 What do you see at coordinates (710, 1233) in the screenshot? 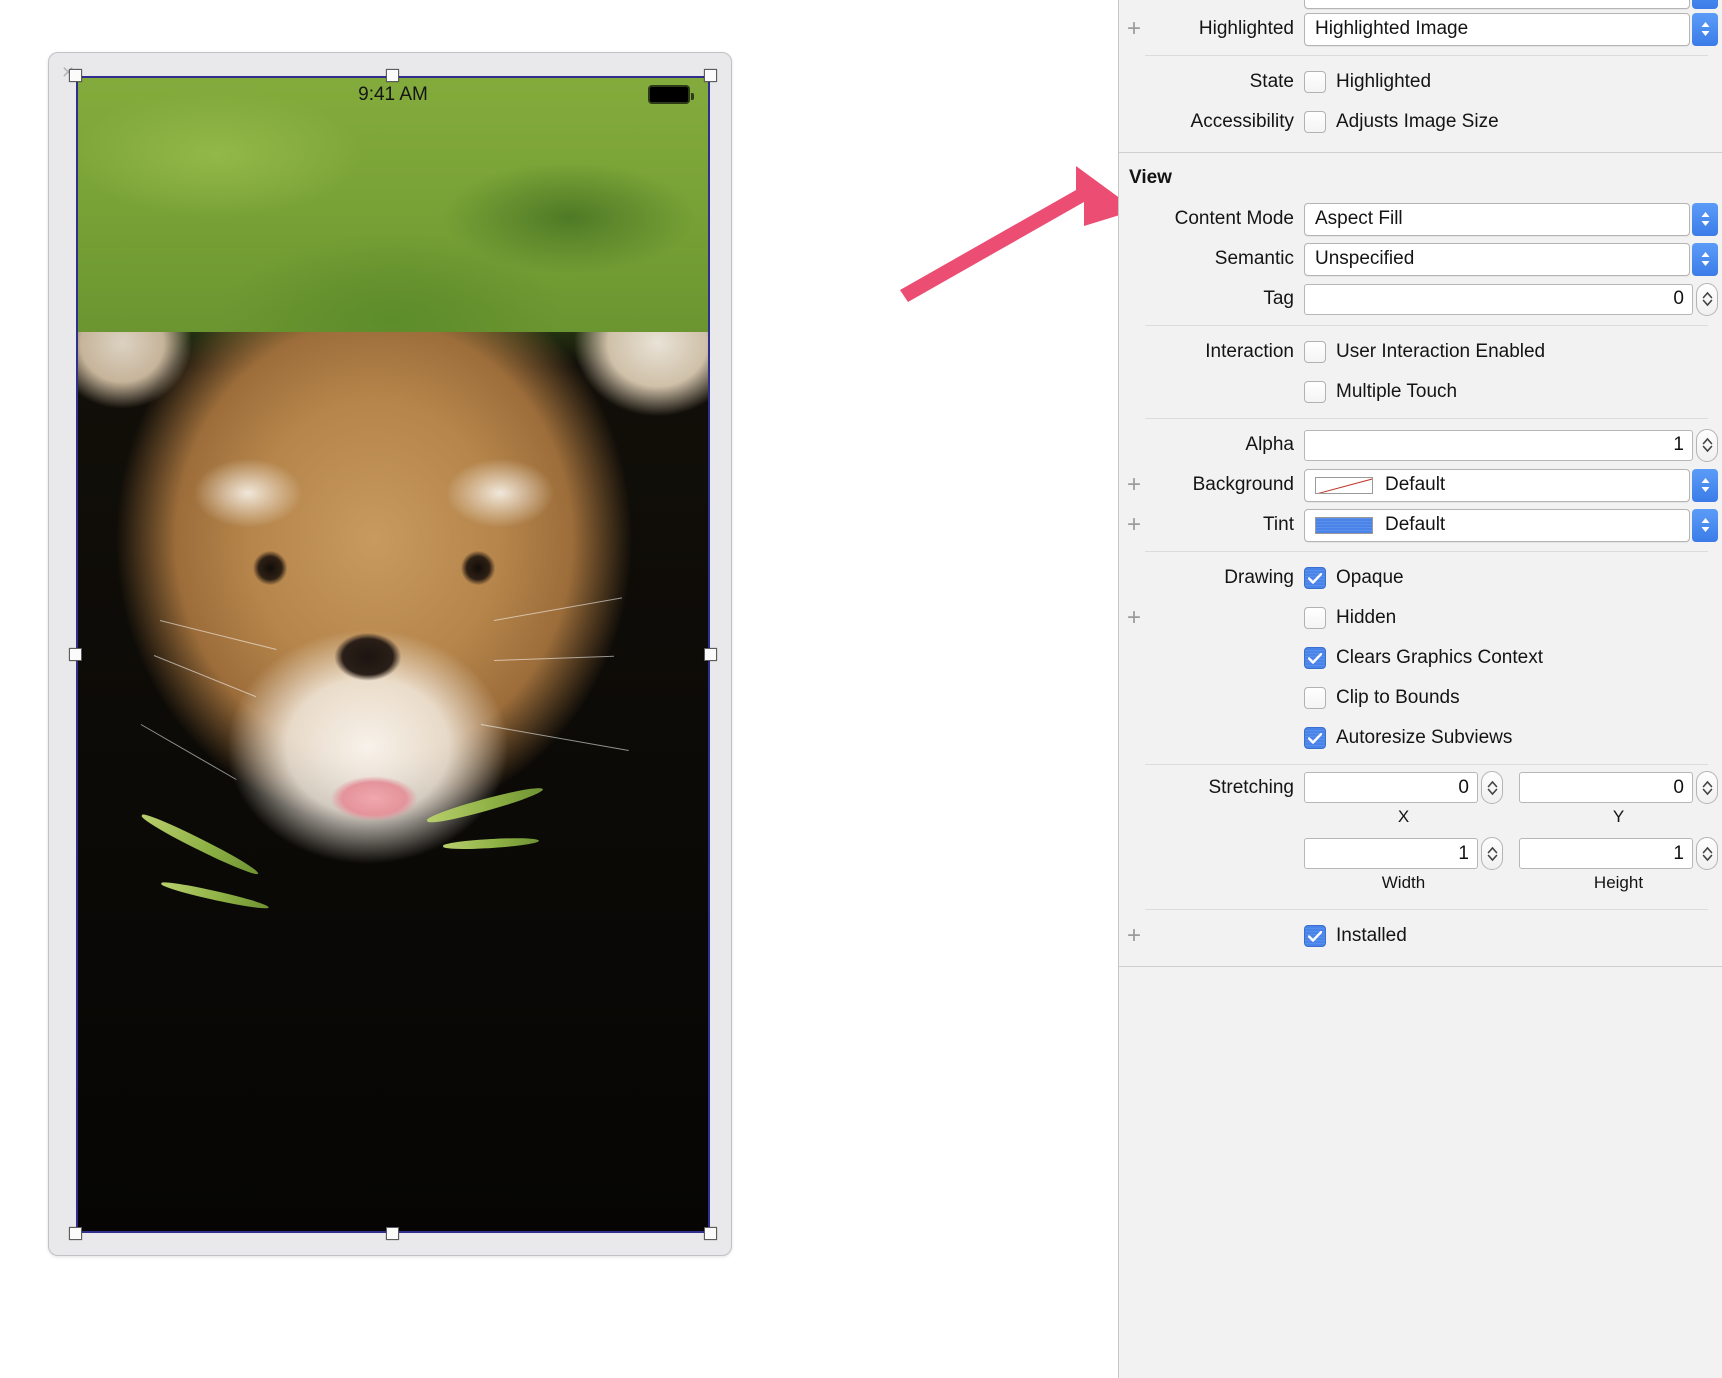
I see `resize-handle-bottom-right` at bounding box center [710, 1233].